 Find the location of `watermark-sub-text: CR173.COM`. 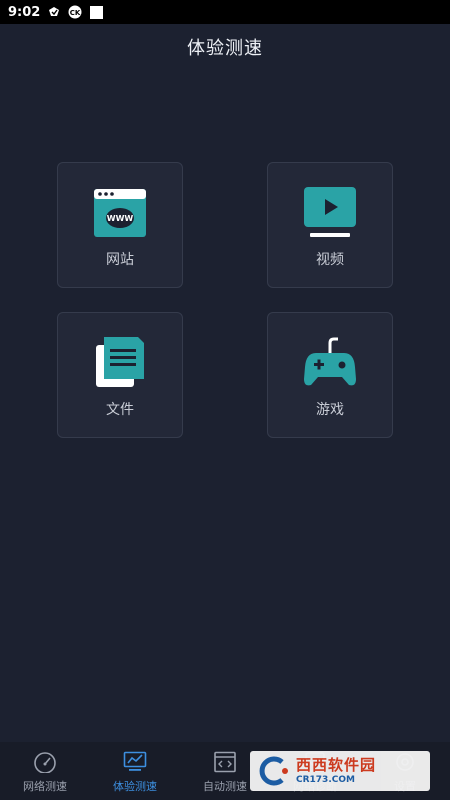

watermark-sub-text: CR173.COM is located at coordinates (325, 779).